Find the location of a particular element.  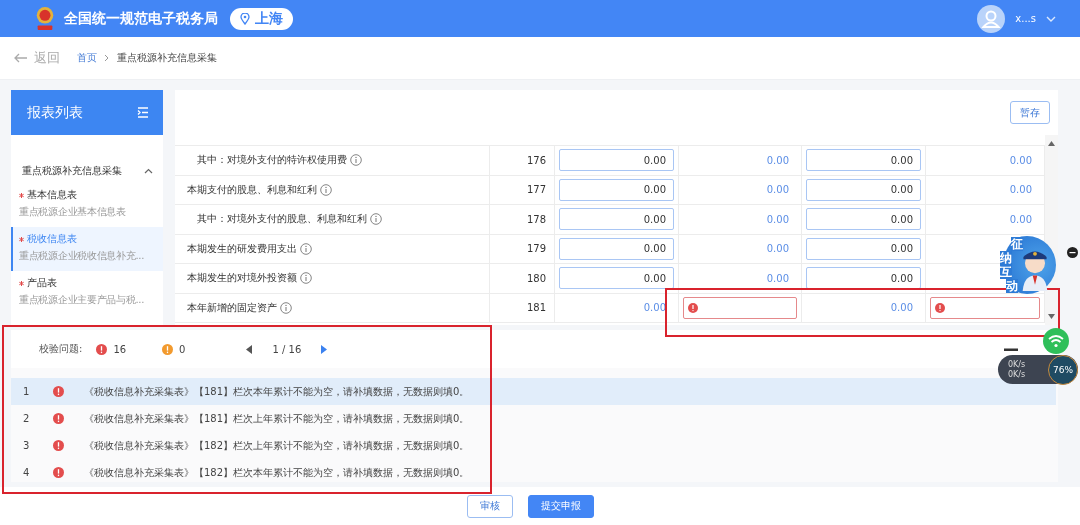

collapse-menu-icon is located at coordinates (143, 112).